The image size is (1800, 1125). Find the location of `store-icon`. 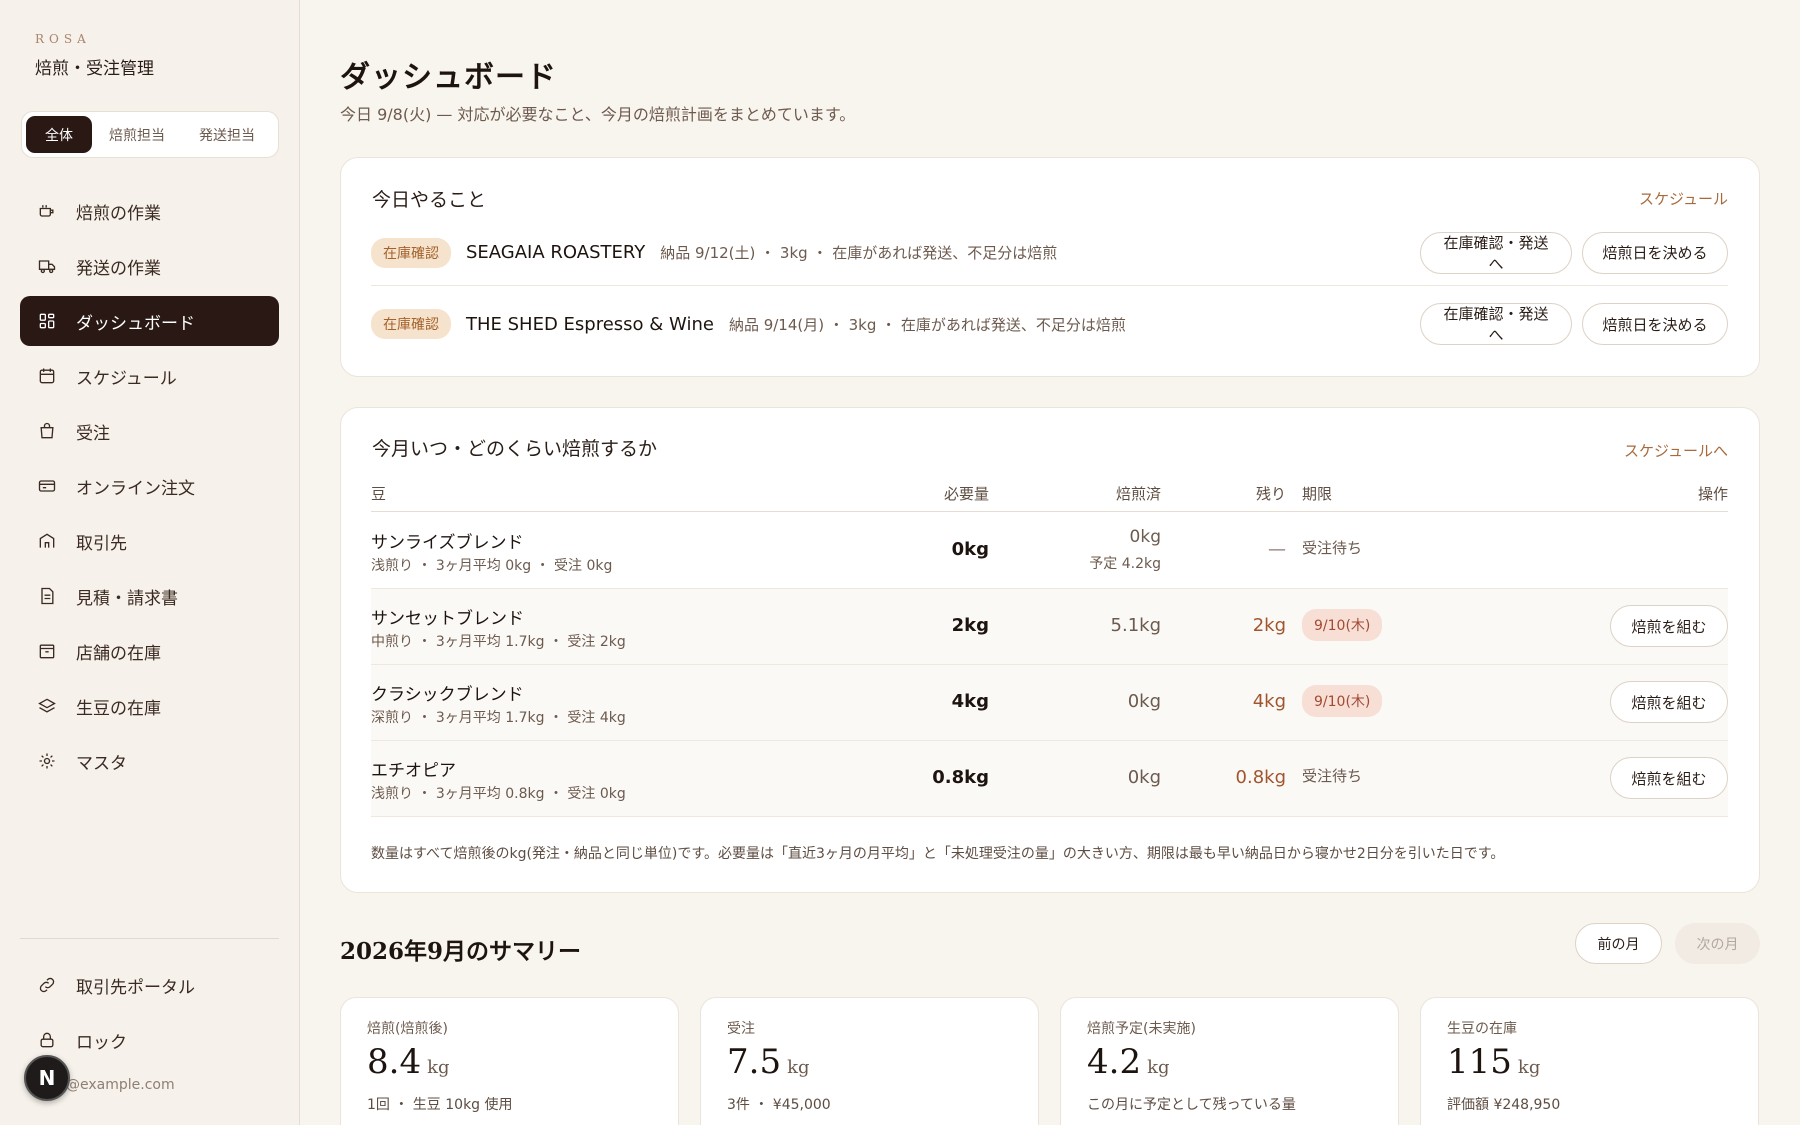

store-icon is located at coordinates (47, 541).